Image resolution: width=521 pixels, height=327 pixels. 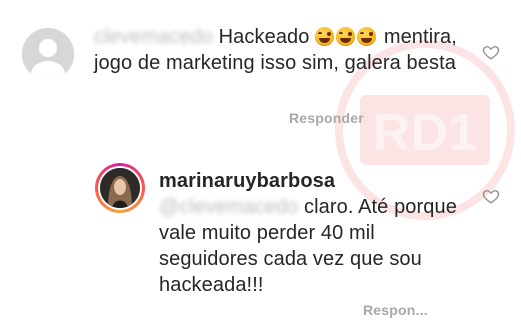 I want to click on laughing-emoji-icon, so click(x=349, y=37).